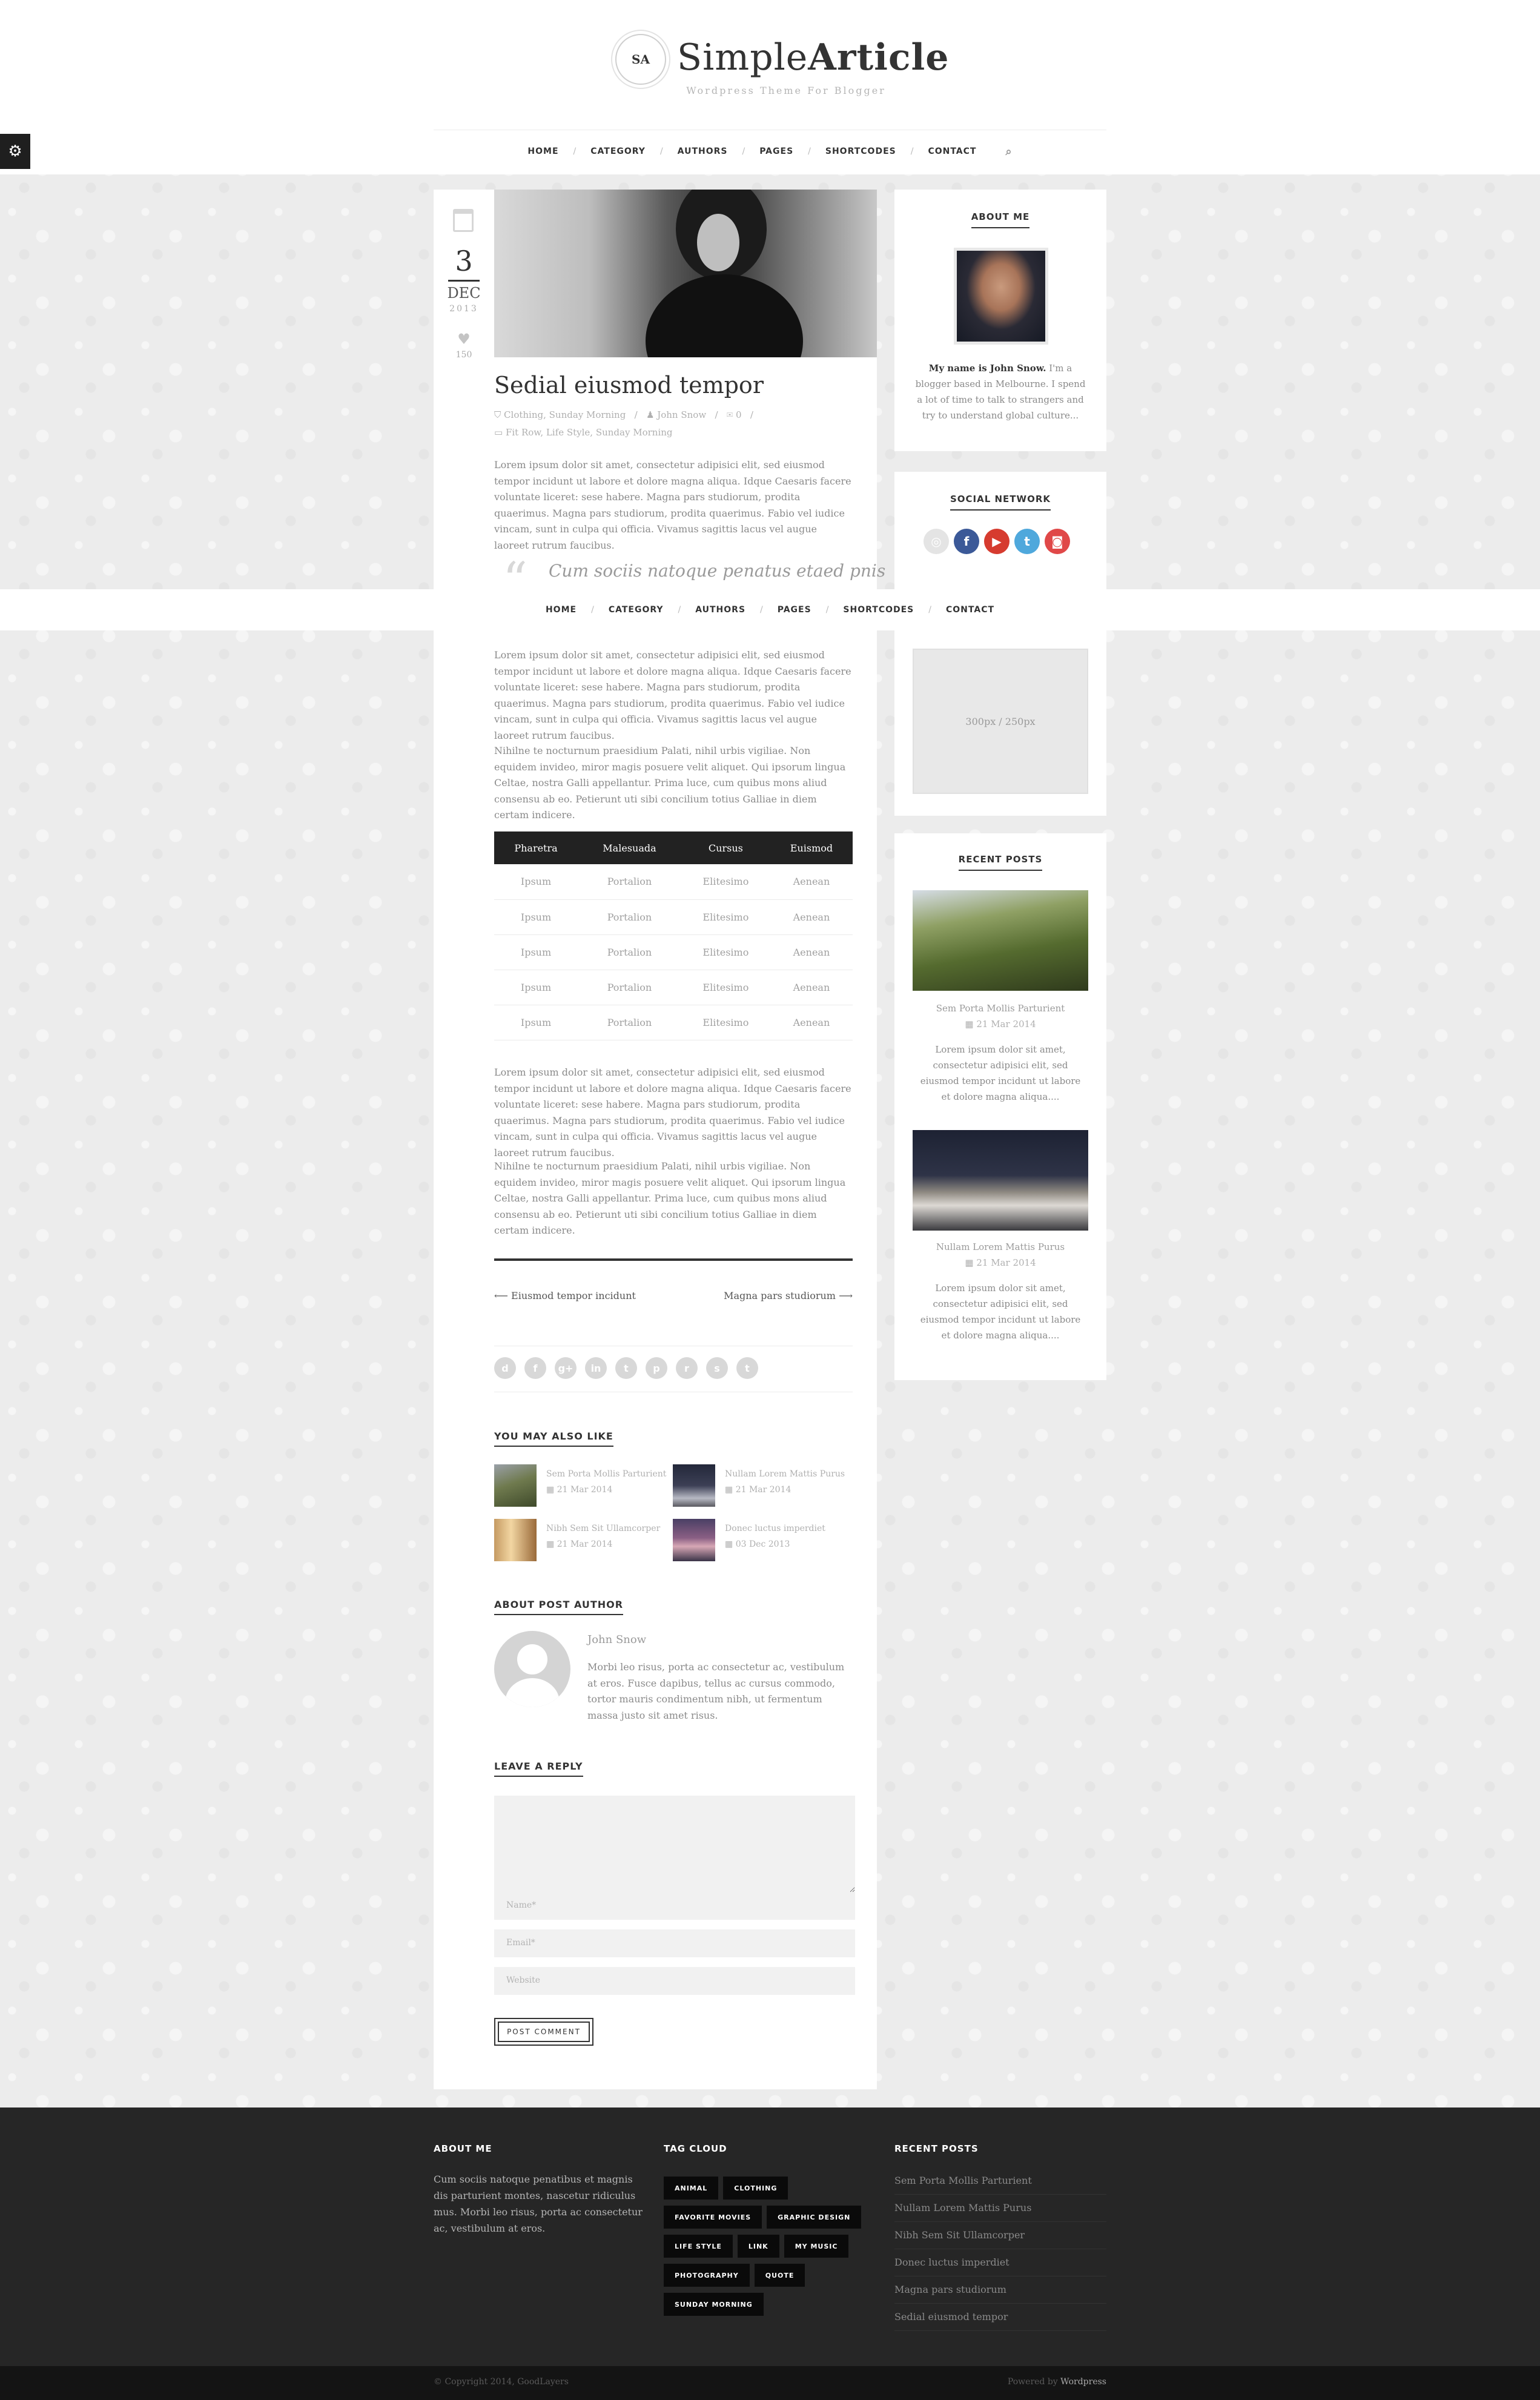 The height and width of the screenshot is (2400, 1540). I want to click on related-date-text: 21 Mar 2014, so click(585, 1544).